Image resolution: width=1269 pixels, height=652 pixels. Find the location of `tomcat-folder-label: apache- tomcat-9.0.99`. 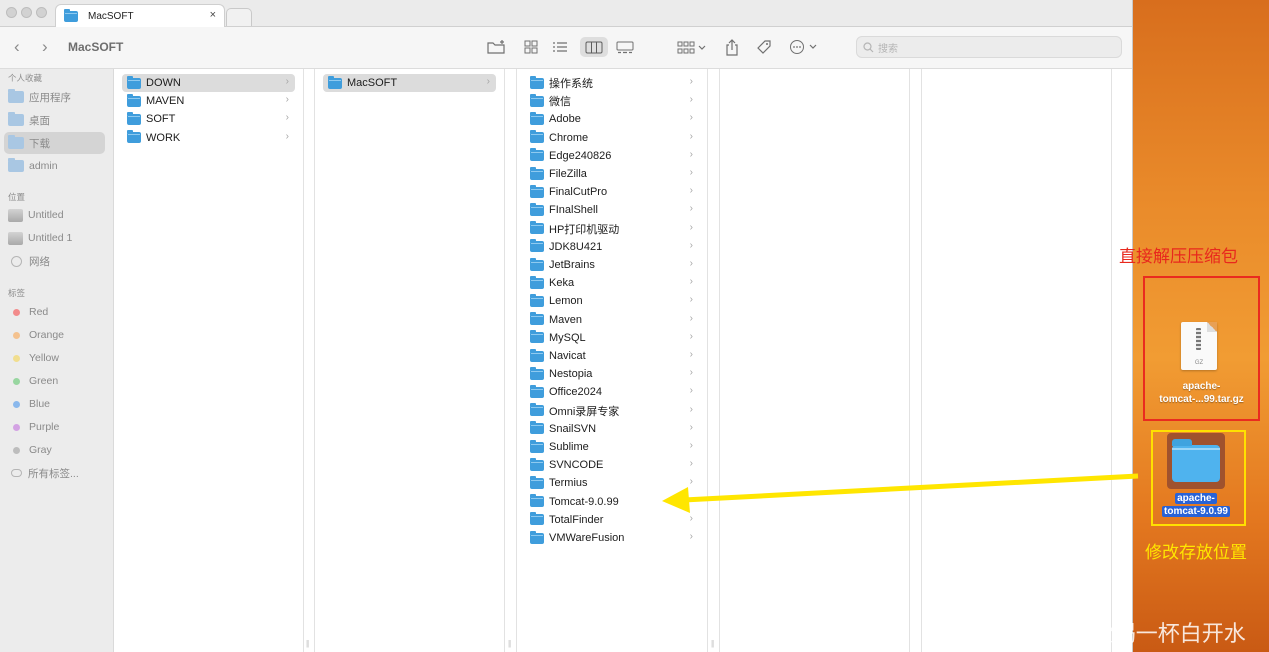

tomcat-folder-label: apache- tomcat-9.0.99 is located at coordinates (1196, 505).